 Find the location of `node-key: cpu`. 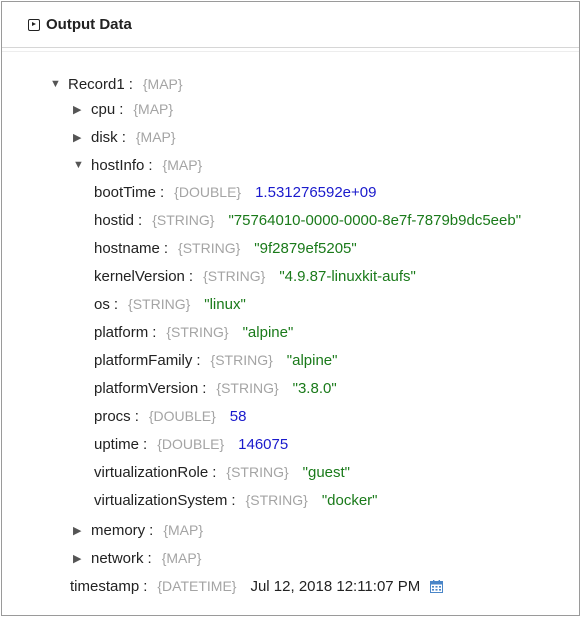

node-key: cpu is located at coordinates (103, 109).